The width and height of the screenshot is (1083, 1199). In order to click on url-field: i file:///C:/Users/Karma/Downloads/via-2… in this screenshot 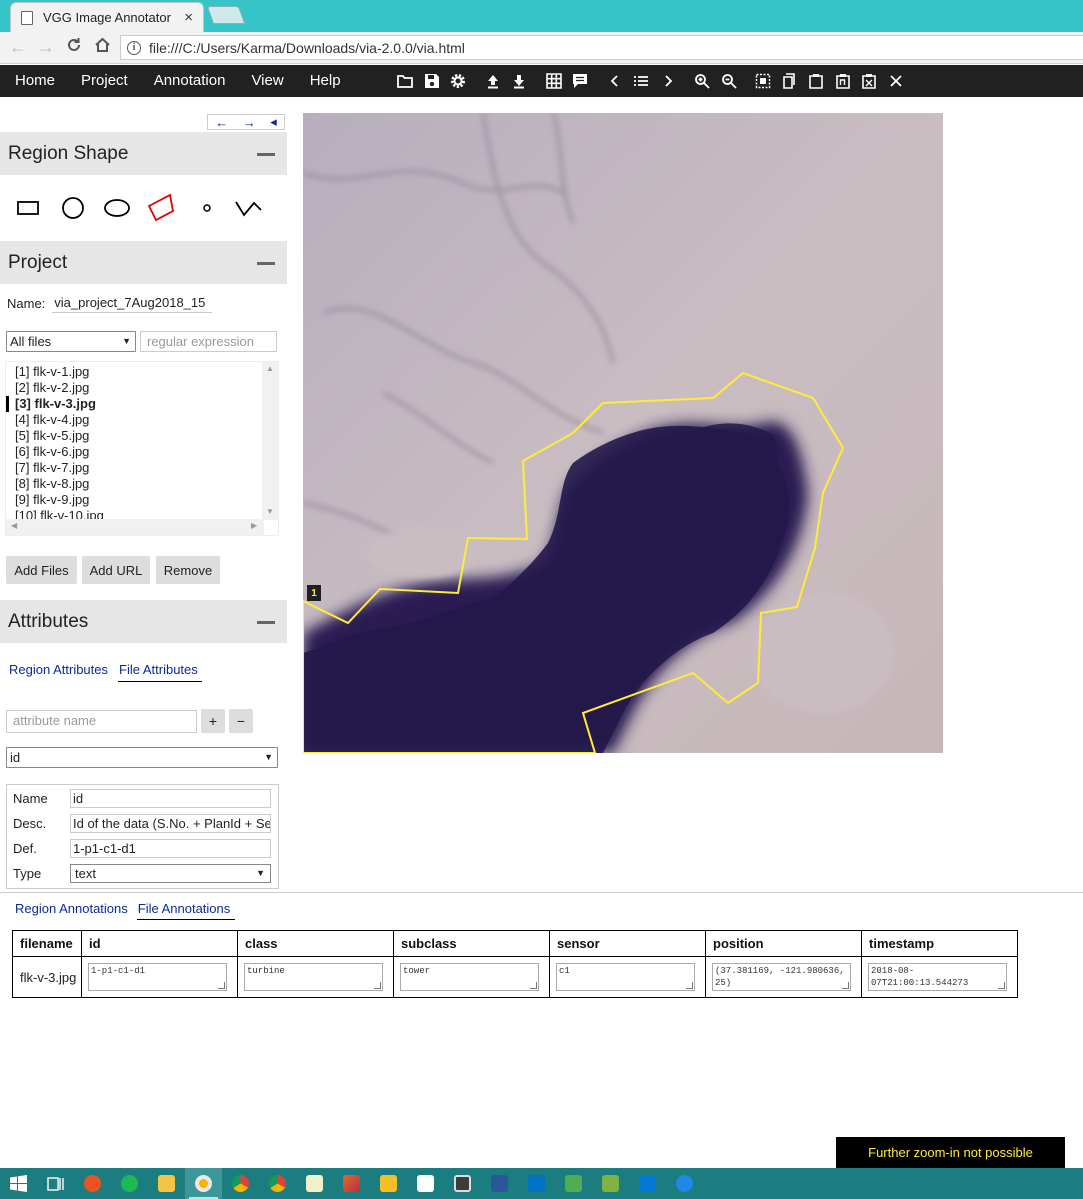, I will do `click(601, 47)`.